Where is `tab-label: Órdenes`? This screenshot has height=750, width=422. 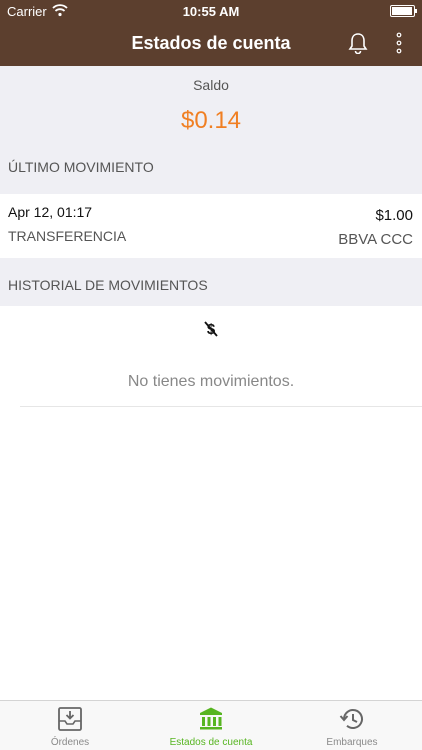 tab-label: Órdenes is located at coordinates (70, 742).